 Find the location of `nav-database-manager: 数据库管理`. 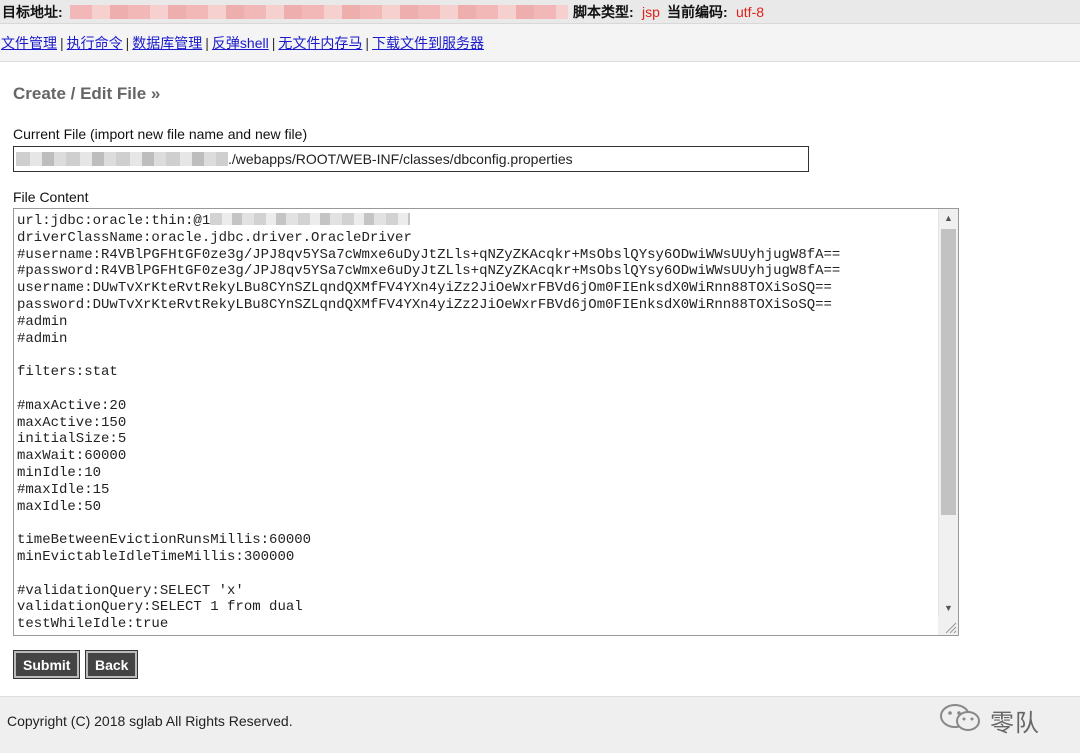

nav-database-manager: 数据库管理 is located at coordinates (167, 43).